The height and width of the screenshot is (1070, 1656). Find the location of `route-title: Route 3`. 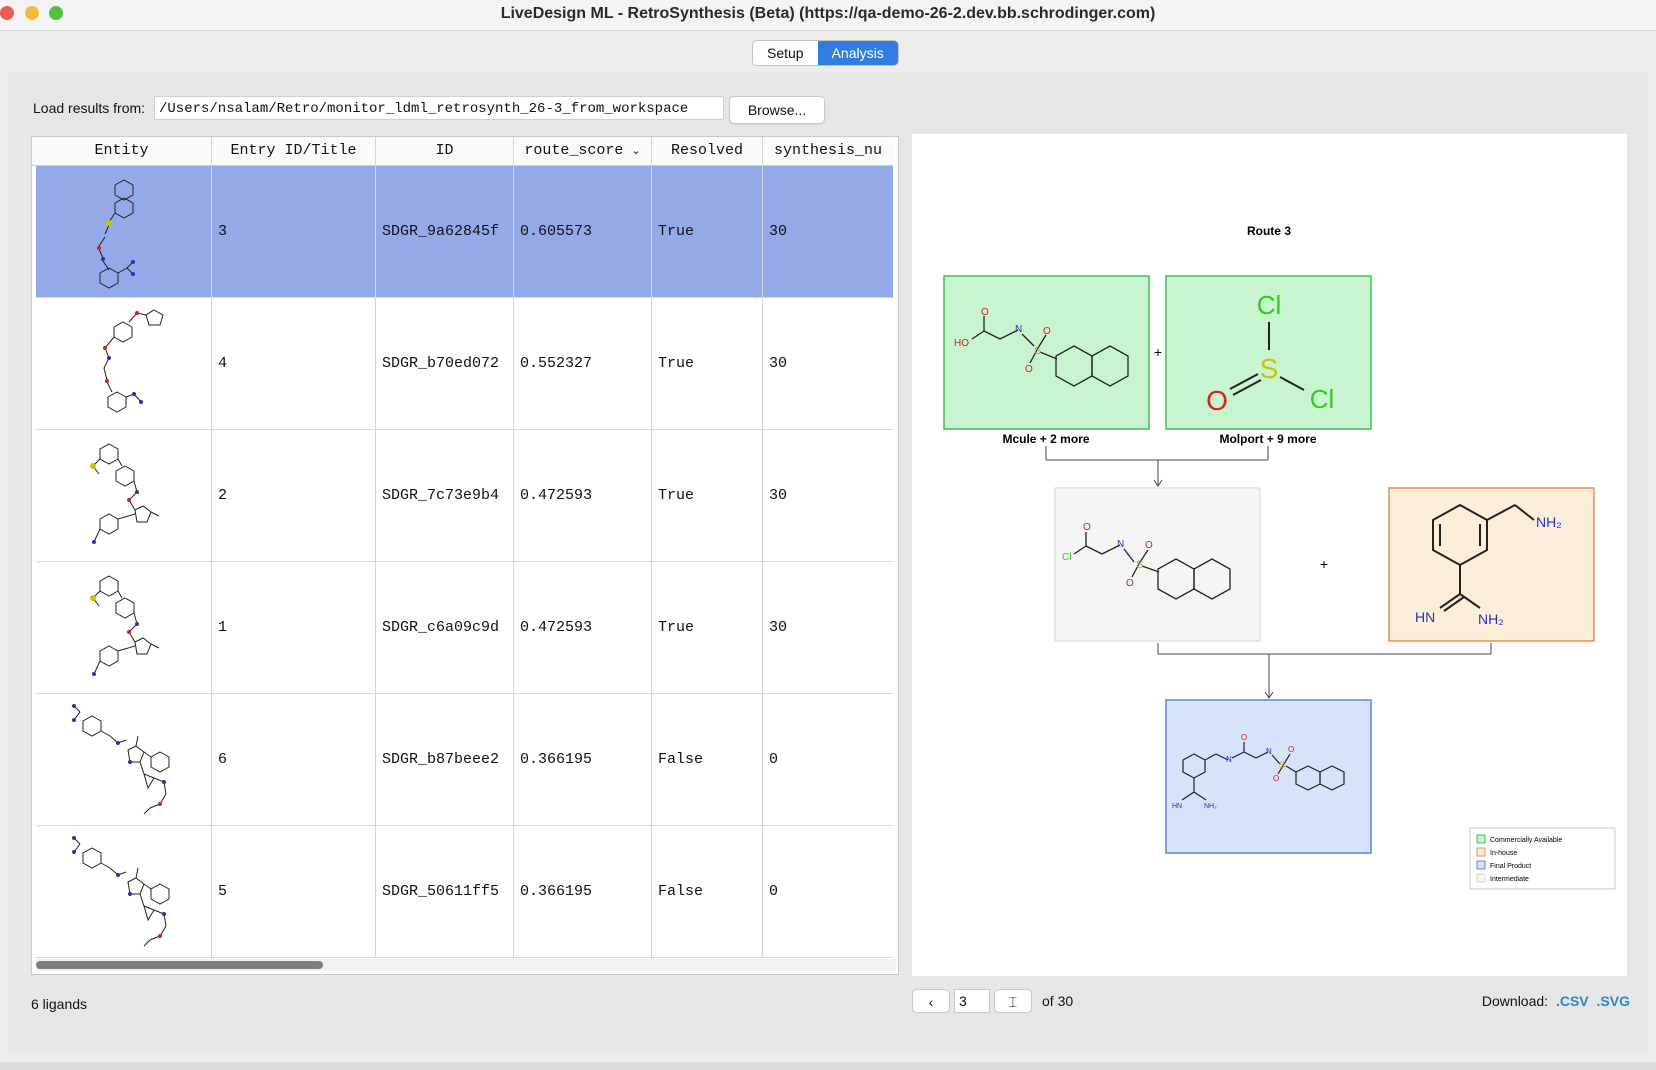

route-title: Route 3 is located at coordinates (1269, 231).